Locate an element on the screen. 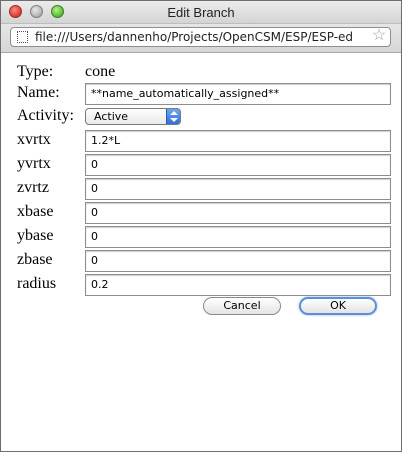  param-label-xvrtx: xvrtx is located at coordinates (34, 139).